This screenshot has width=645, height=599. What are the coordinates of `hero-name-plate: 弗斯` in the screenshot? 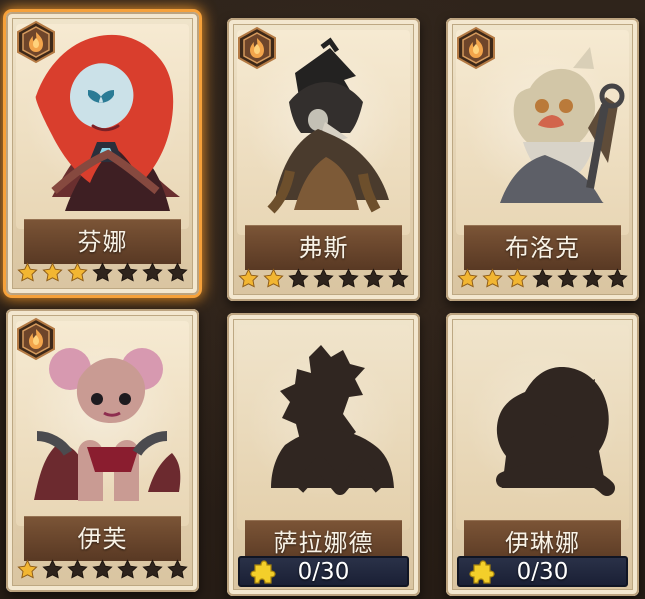 It's located at (323, 247).